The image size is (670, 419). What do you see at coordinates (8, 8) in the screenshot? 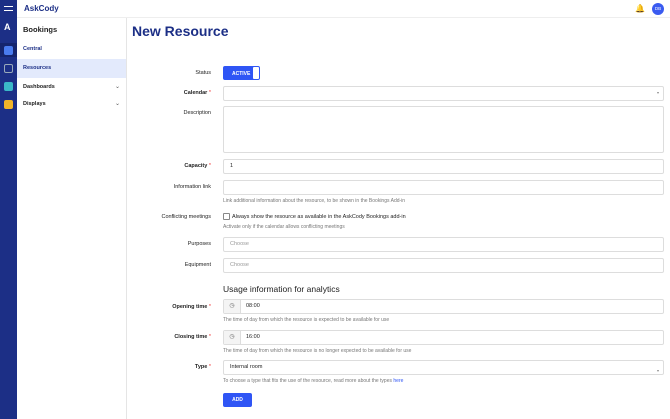
I see `menu-icon` at bounding box center [8, 8].